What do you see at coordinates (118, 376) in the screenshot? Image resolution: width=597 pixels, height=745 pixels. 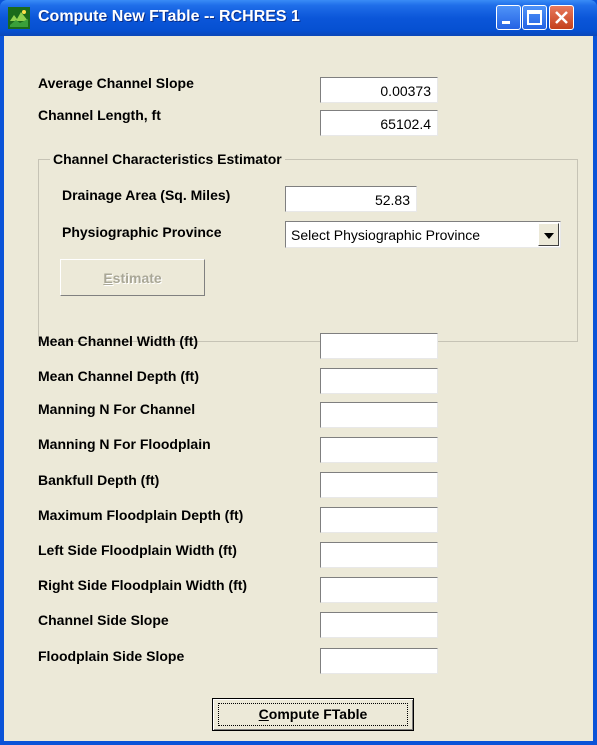 I see `mean-channel-depth-label: Mean Channel Depth (ft)` at bounding box center [118, 376].